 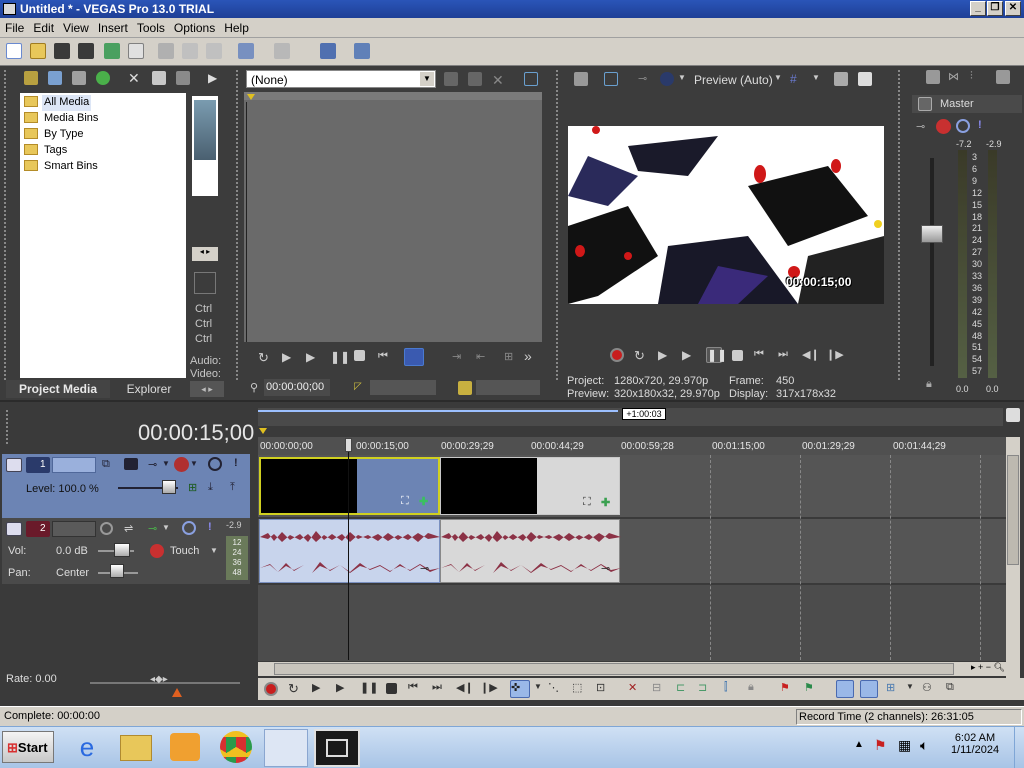 I want to click on import-media-icon, so click(x=31, y=78).